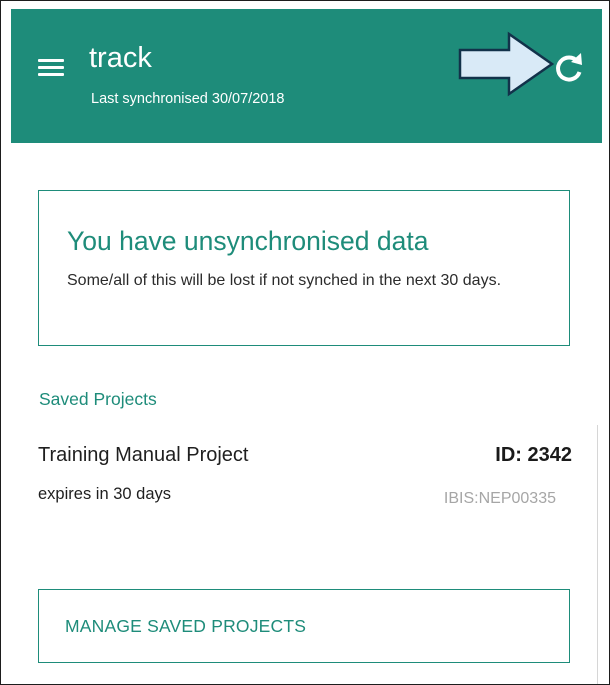 This screenshot has height=685, width=610. I want to click on list-edge-divider, so click(597, 554).